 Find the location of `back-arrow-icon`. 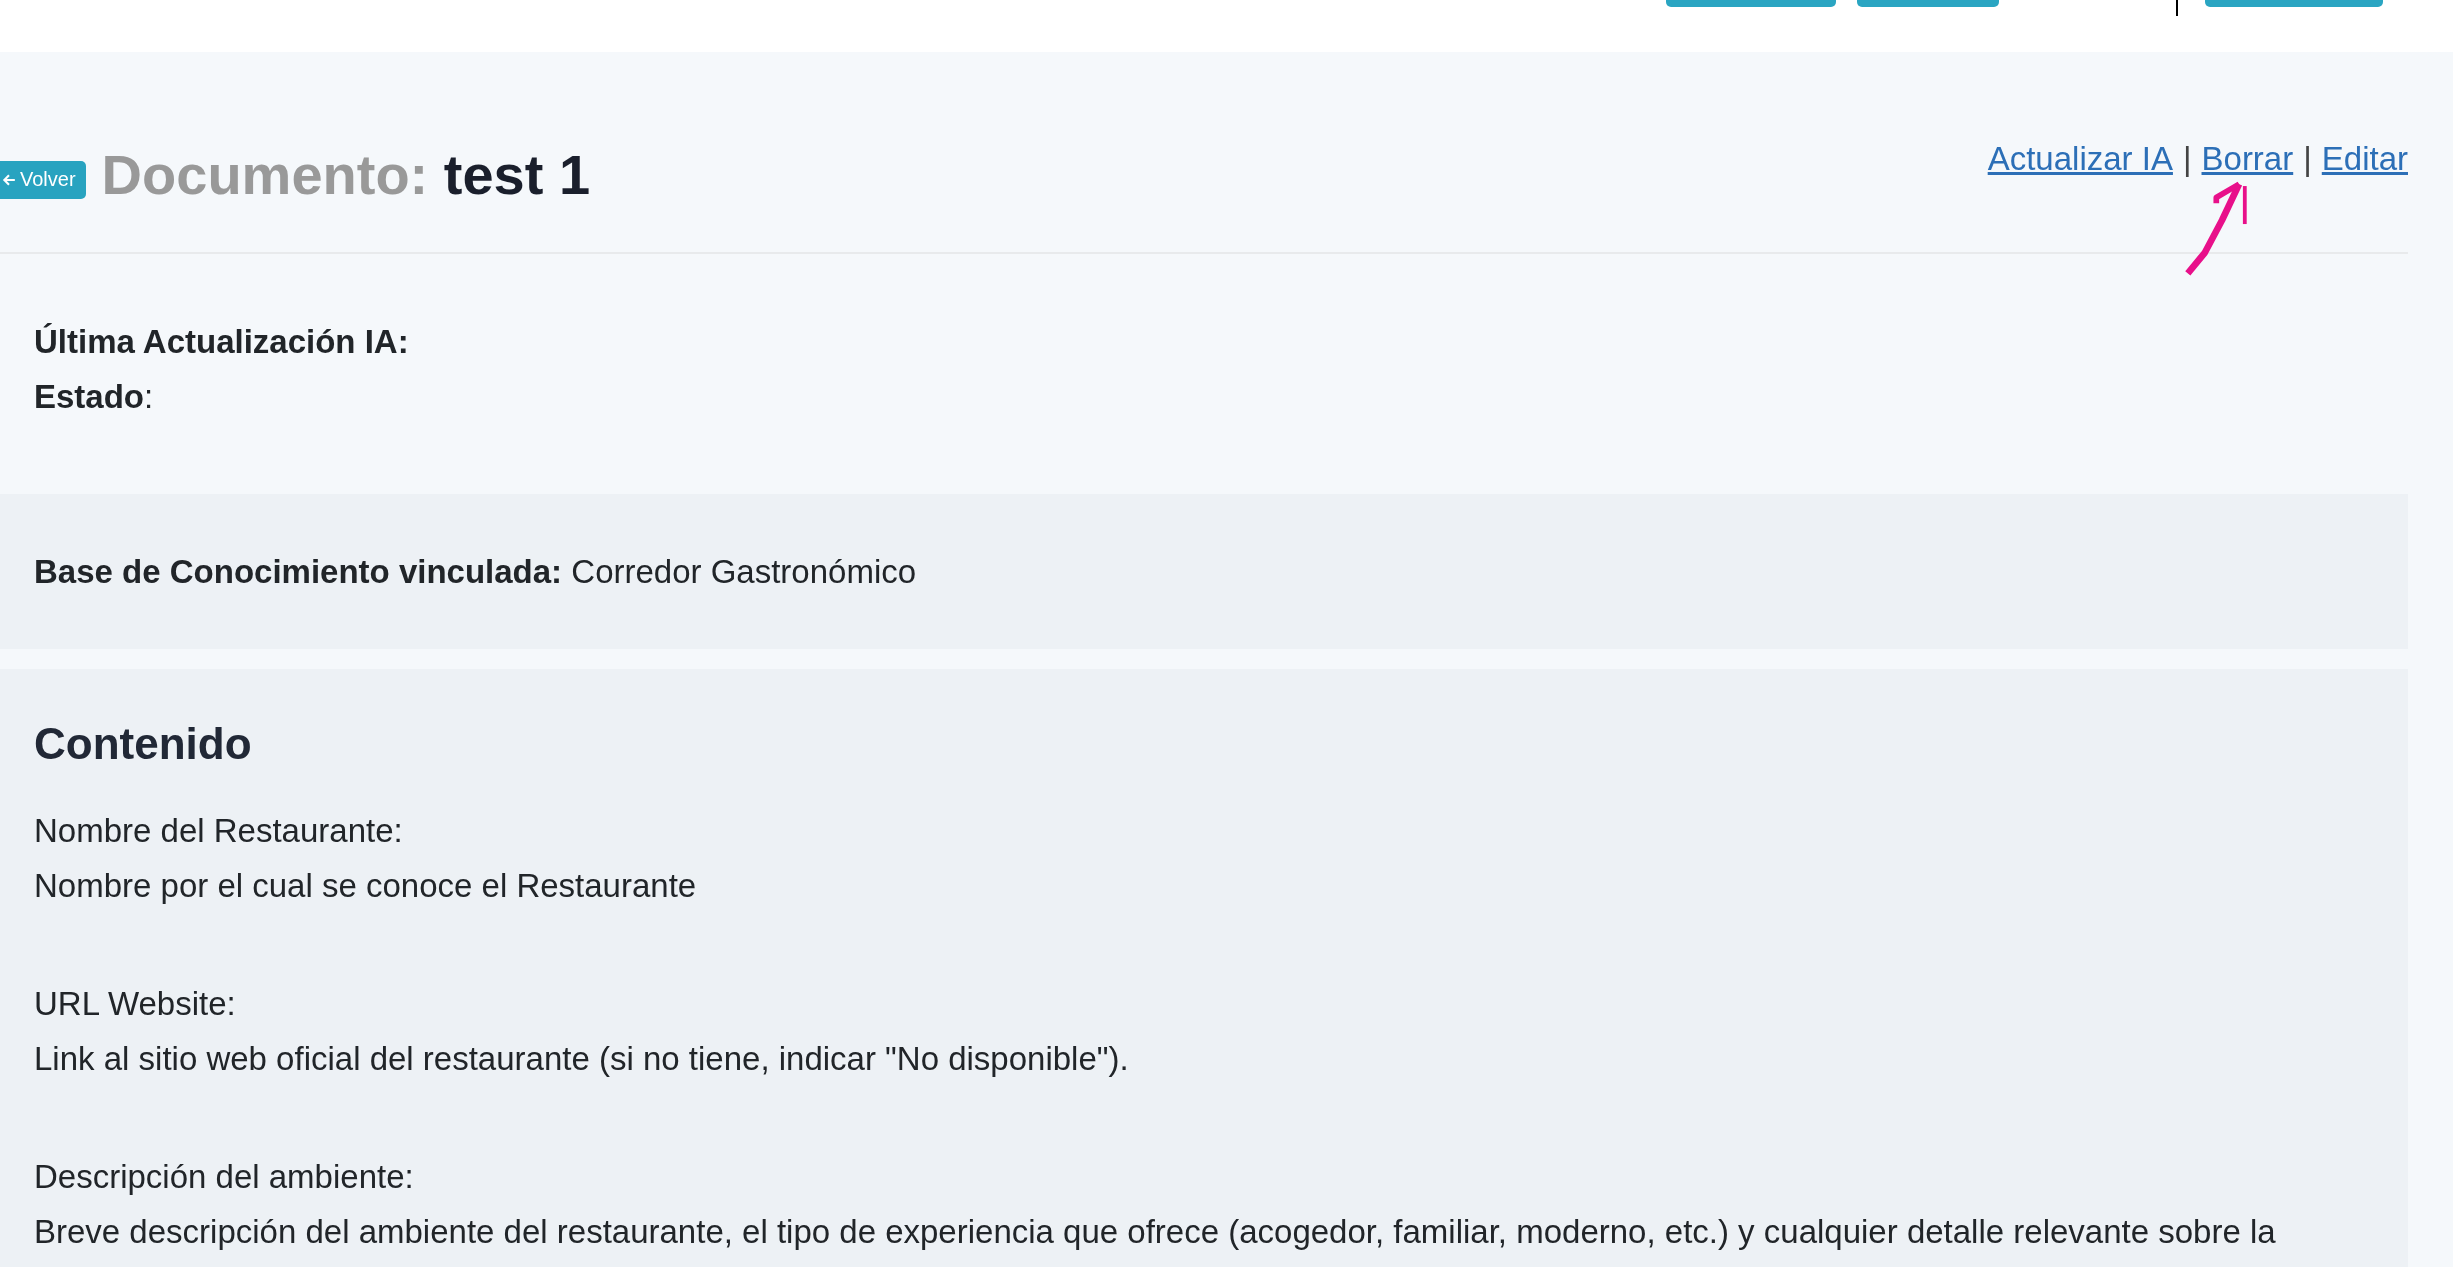

back-arrow-icon is located at coordinates (9, 179).